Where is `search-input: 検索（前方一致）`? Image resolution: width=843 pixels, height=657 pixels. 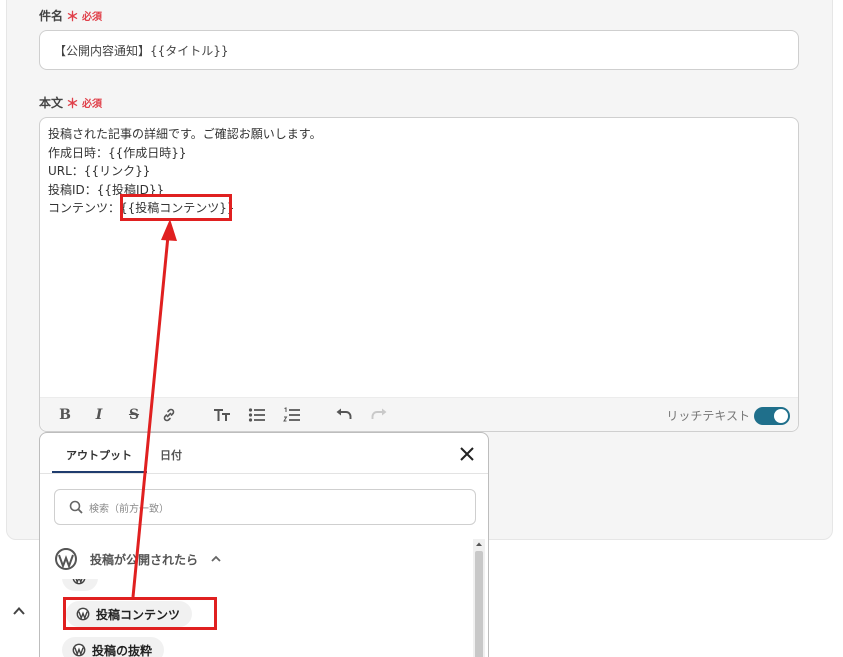
search-input: 検索（前方一致） is located at coordinates (265, 507).